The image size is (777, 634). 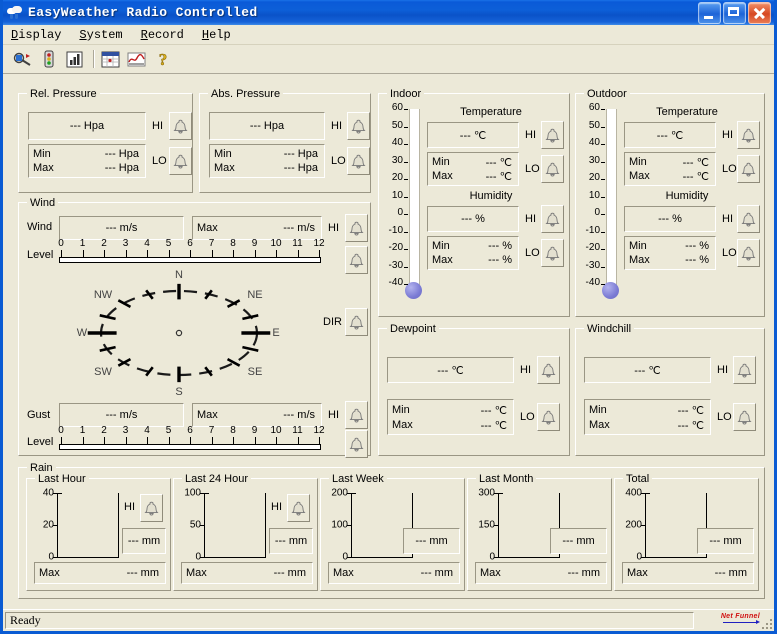 What do you see at coordinates (734, 13) in the screenshot?
I see `maximize-button` at bounding box center [734, 13].